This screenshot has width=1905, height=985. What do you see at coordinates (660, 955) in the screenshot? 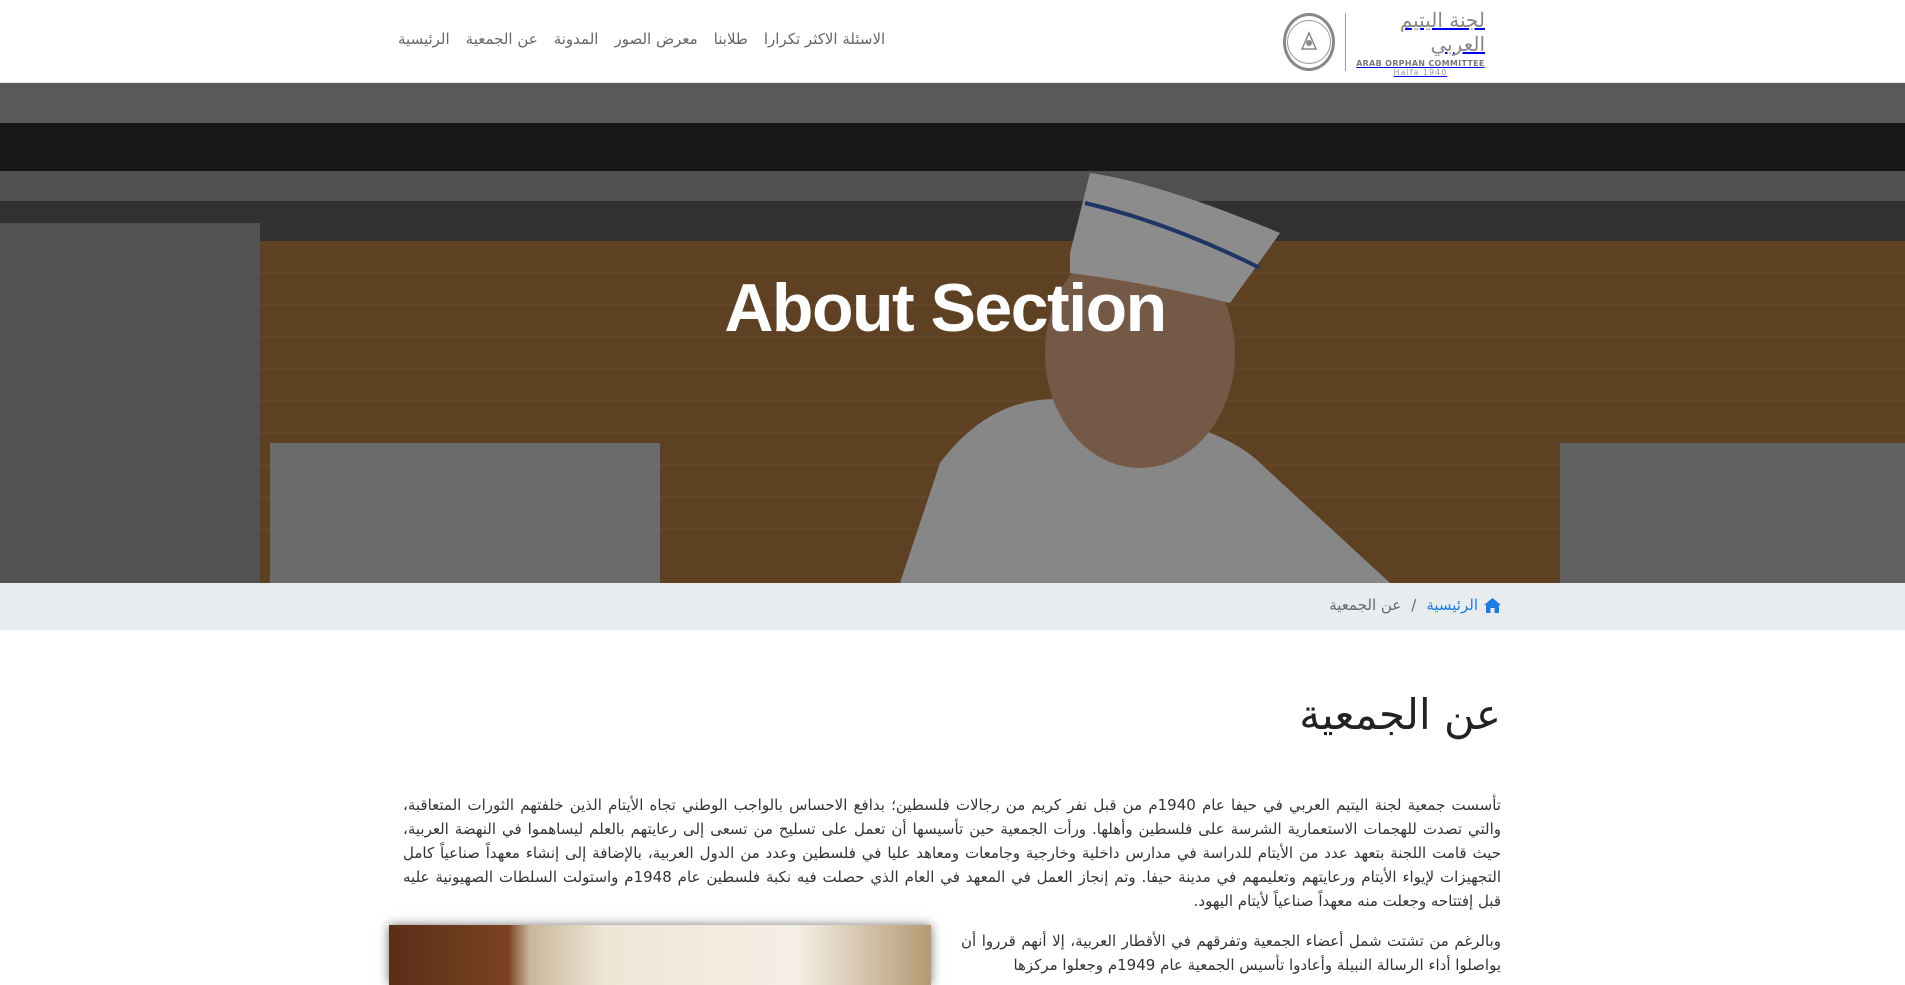
I see `about-image` at bounding box center [660, 955].